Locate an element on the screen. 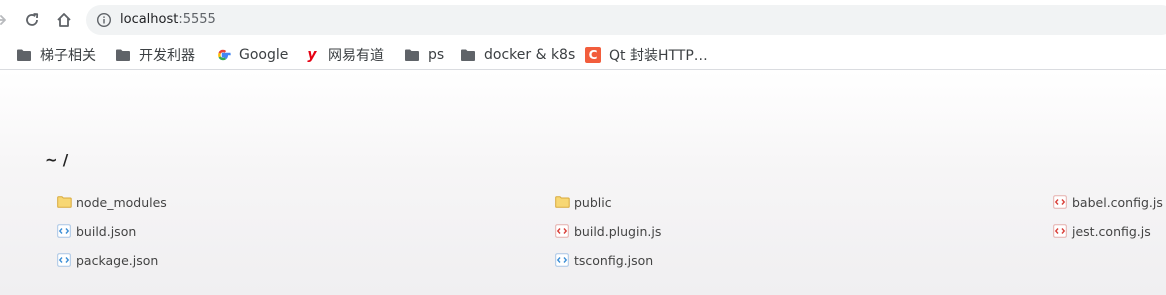 The width and height of the screenshot is (1166, 295). url-text: localhost:5555 is located at coordinates (168, 20).